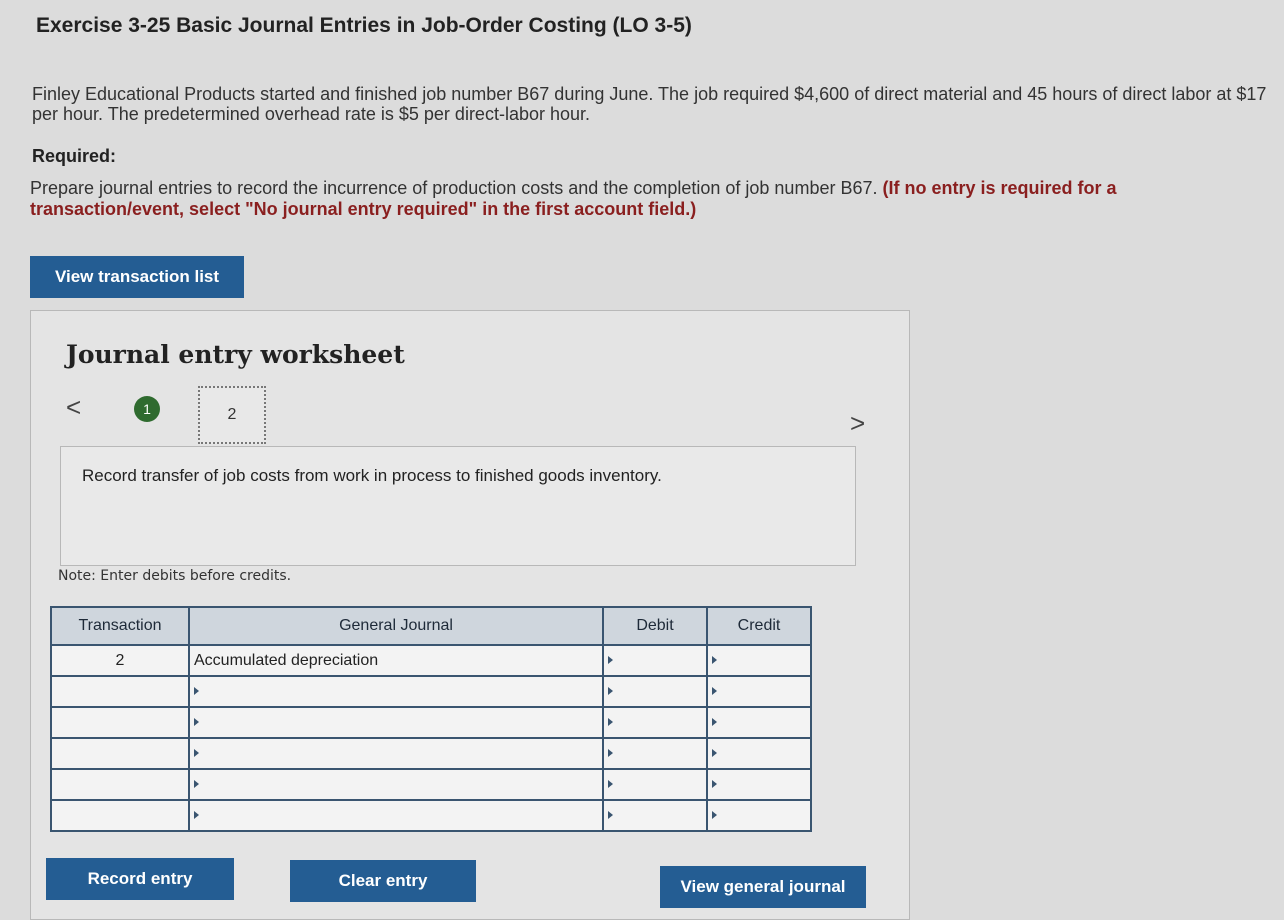  What do you see at coordinates (235, 354) in the screenshot?
I see `worksheet-title: Journal entry worksheet` at bounding box center [235, 354].